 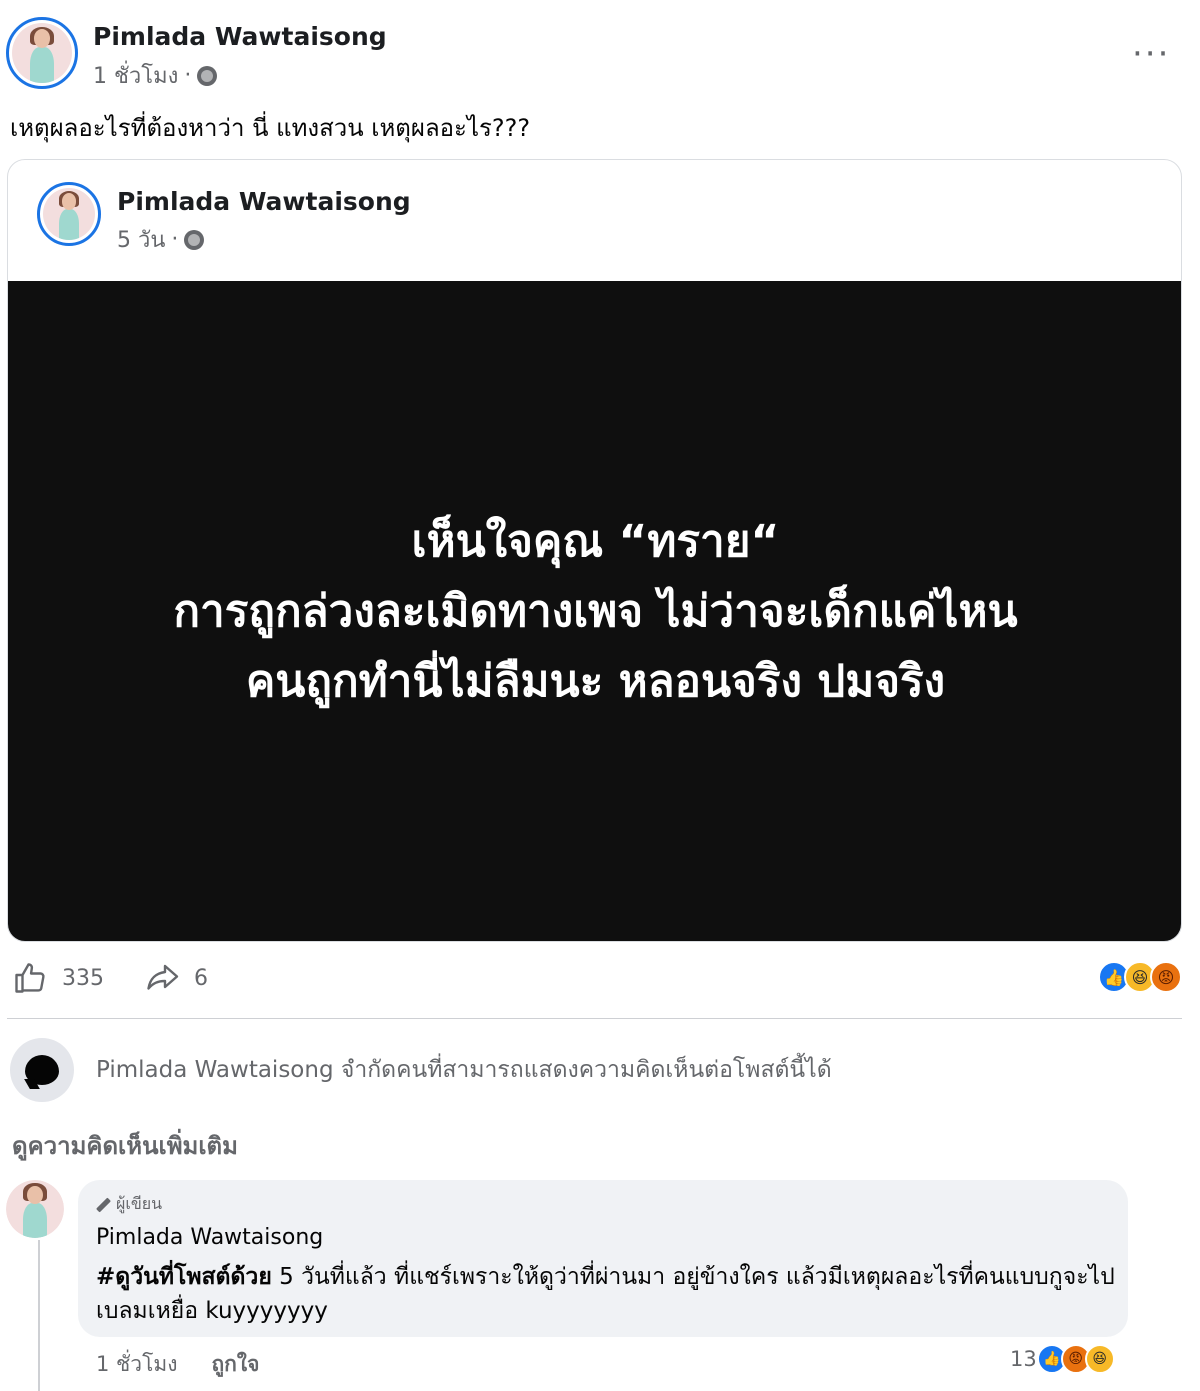 What do you see at coordinates (594, 1018) in the screenshot?
I see `divider` at bounding box center [594, 1018].